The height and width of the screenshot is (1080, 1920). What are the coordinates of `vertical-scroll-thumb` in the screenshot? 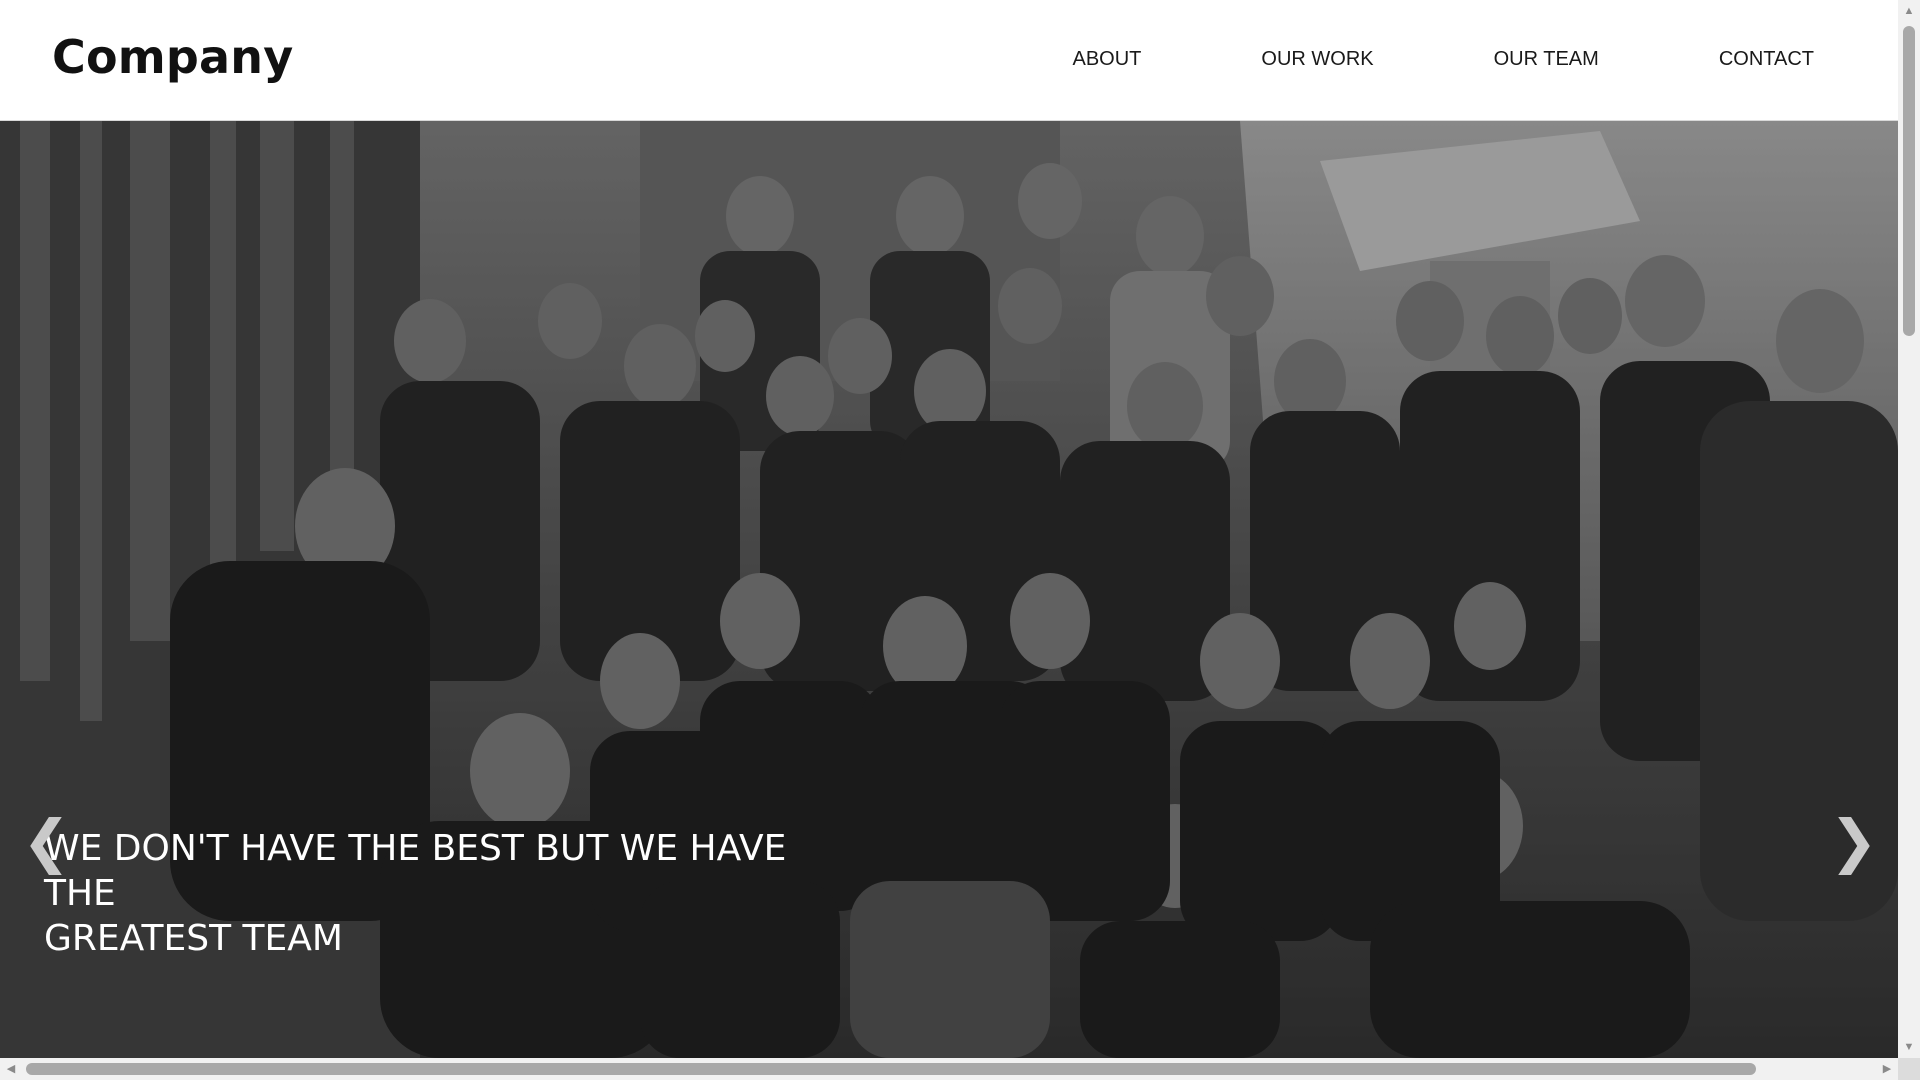 It's located at (1909, 181).